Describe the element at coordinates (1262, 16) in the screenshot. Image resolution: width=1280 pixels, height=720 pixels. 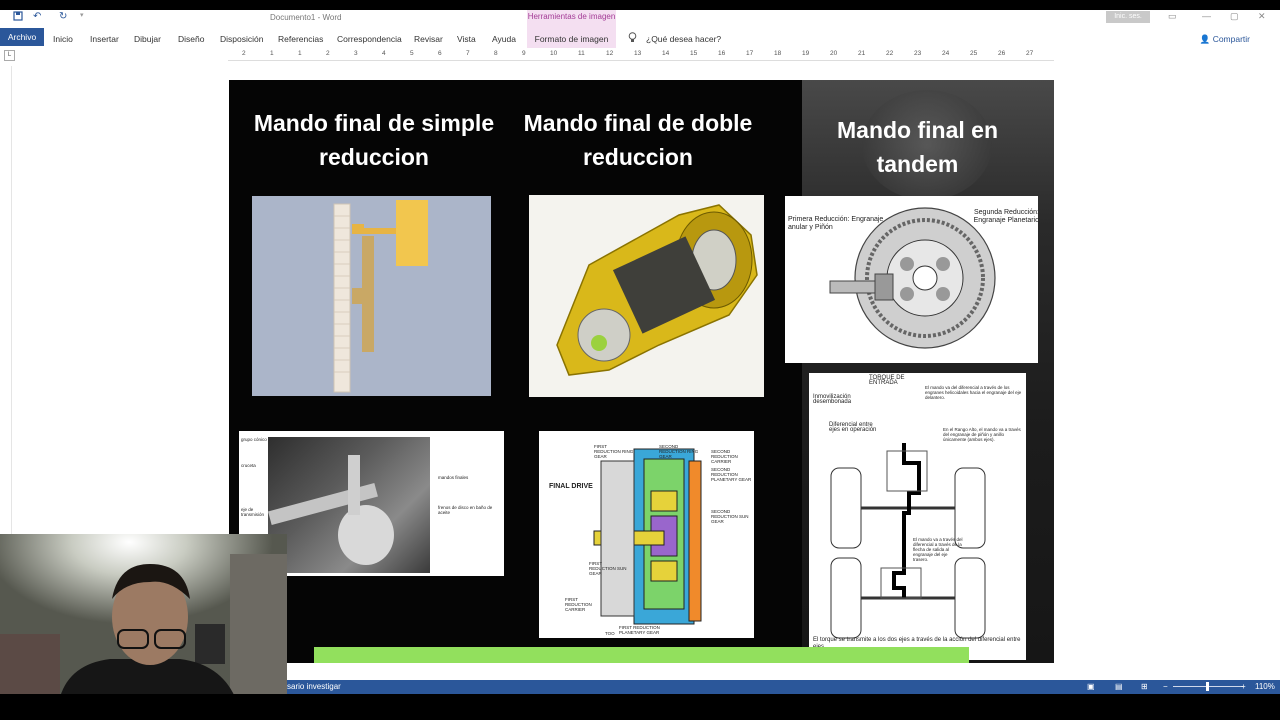
I see `close-icon: ✕` at that location.